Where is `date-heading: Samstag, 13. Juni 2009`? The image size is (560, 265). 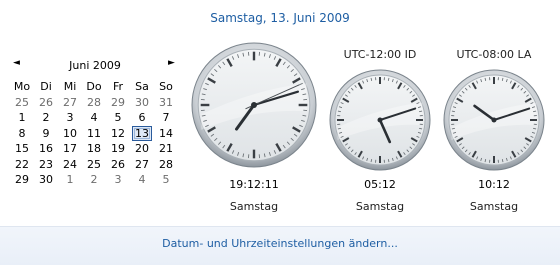
date-heading: Samstag, 13. Juni 2009 is located at coordinates (280, 18).